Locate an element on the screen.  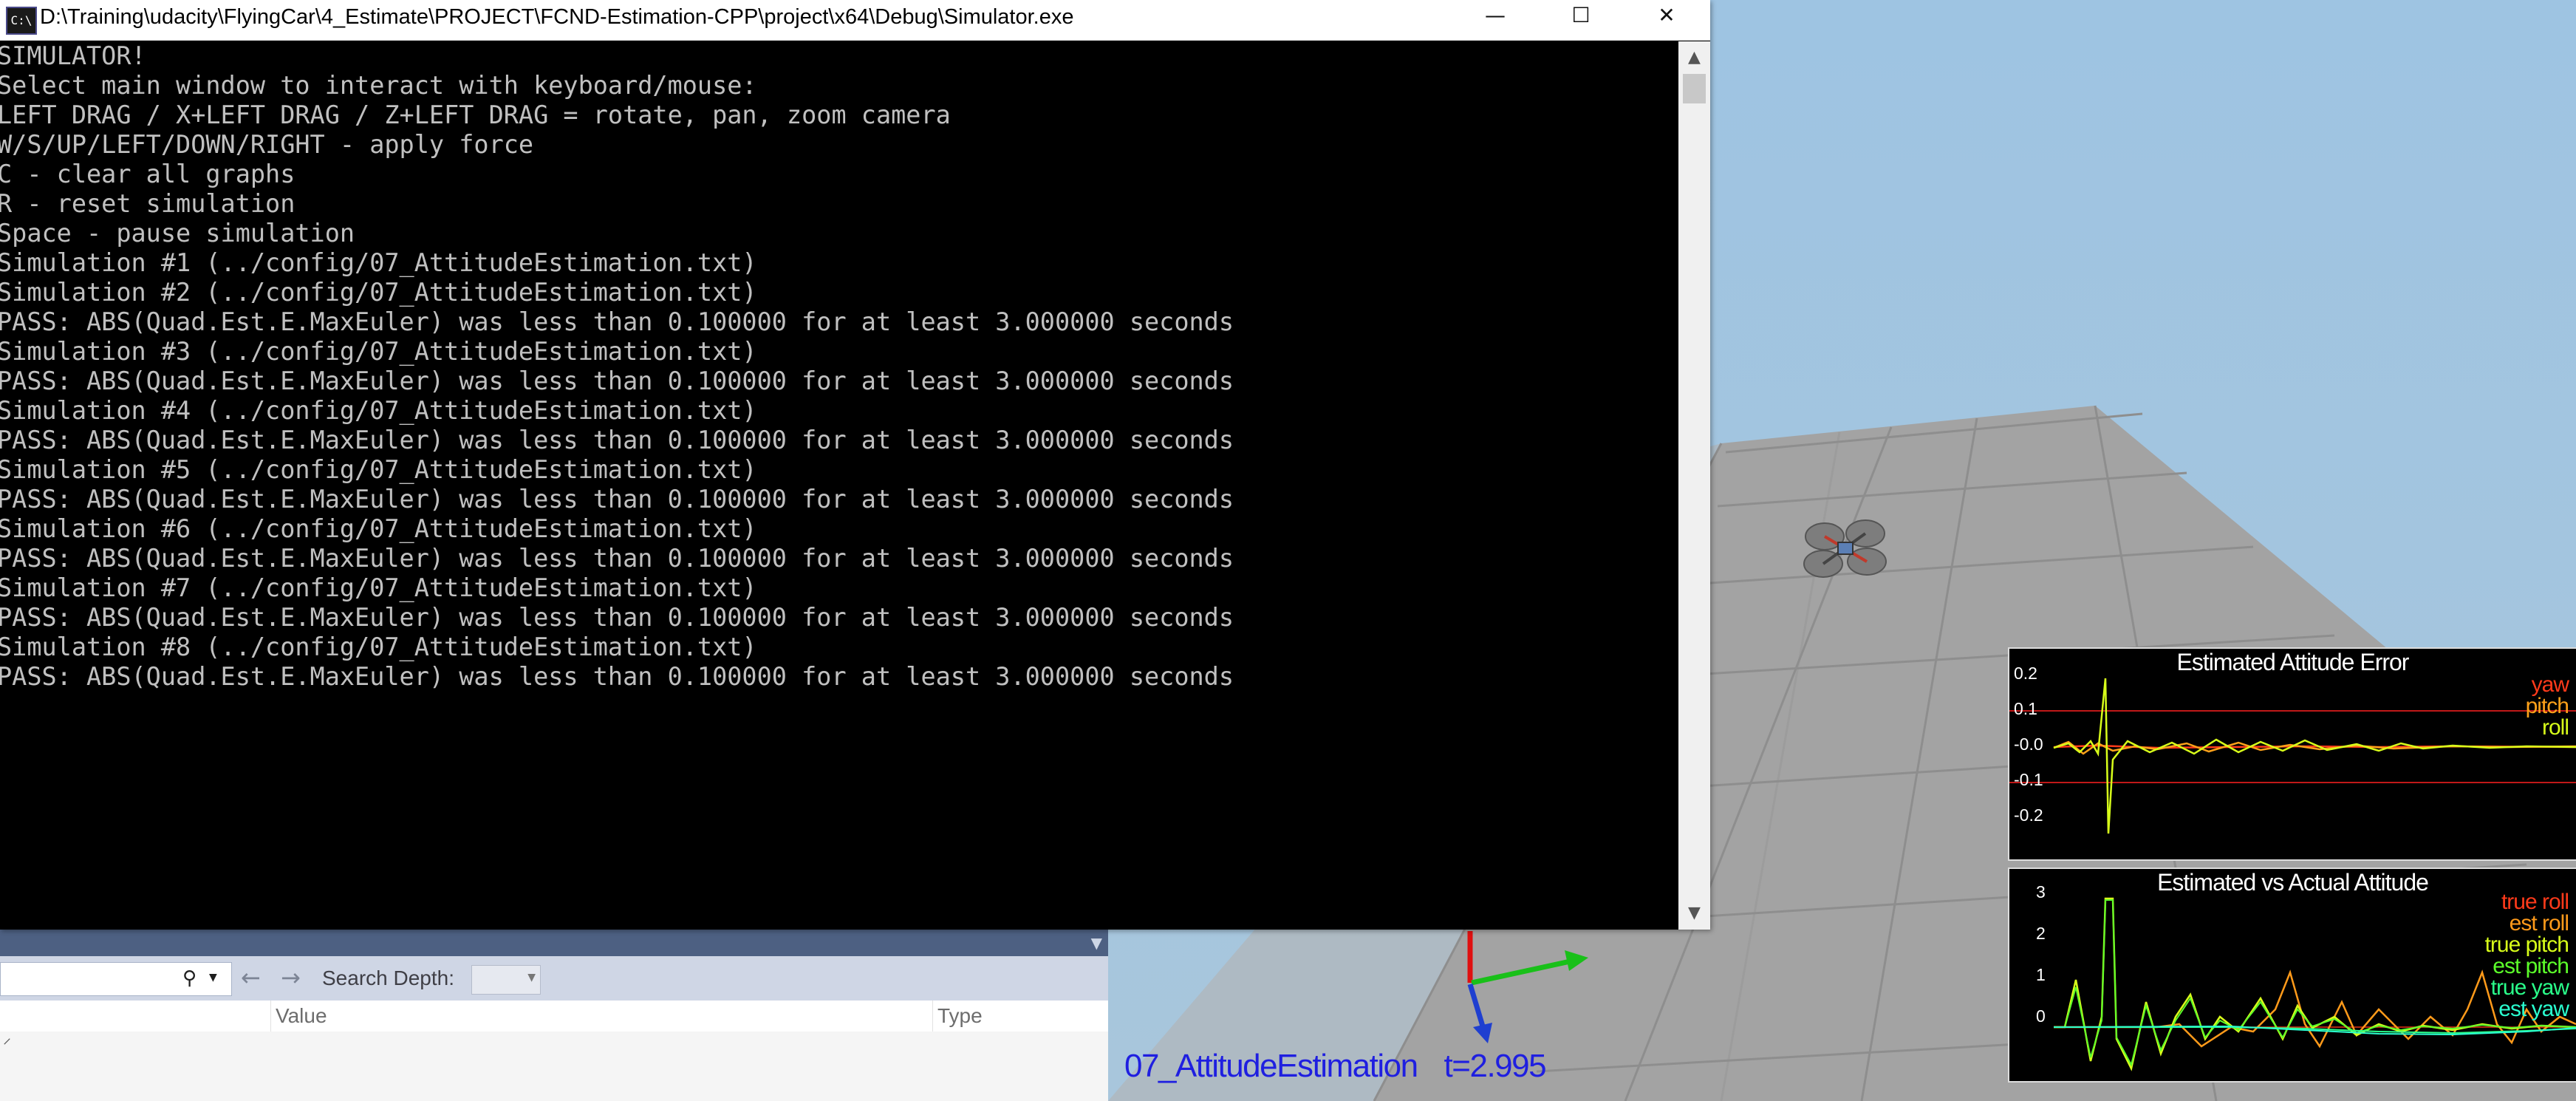
search-depth-label: Search Depth: is located at coordinates (388, 978).